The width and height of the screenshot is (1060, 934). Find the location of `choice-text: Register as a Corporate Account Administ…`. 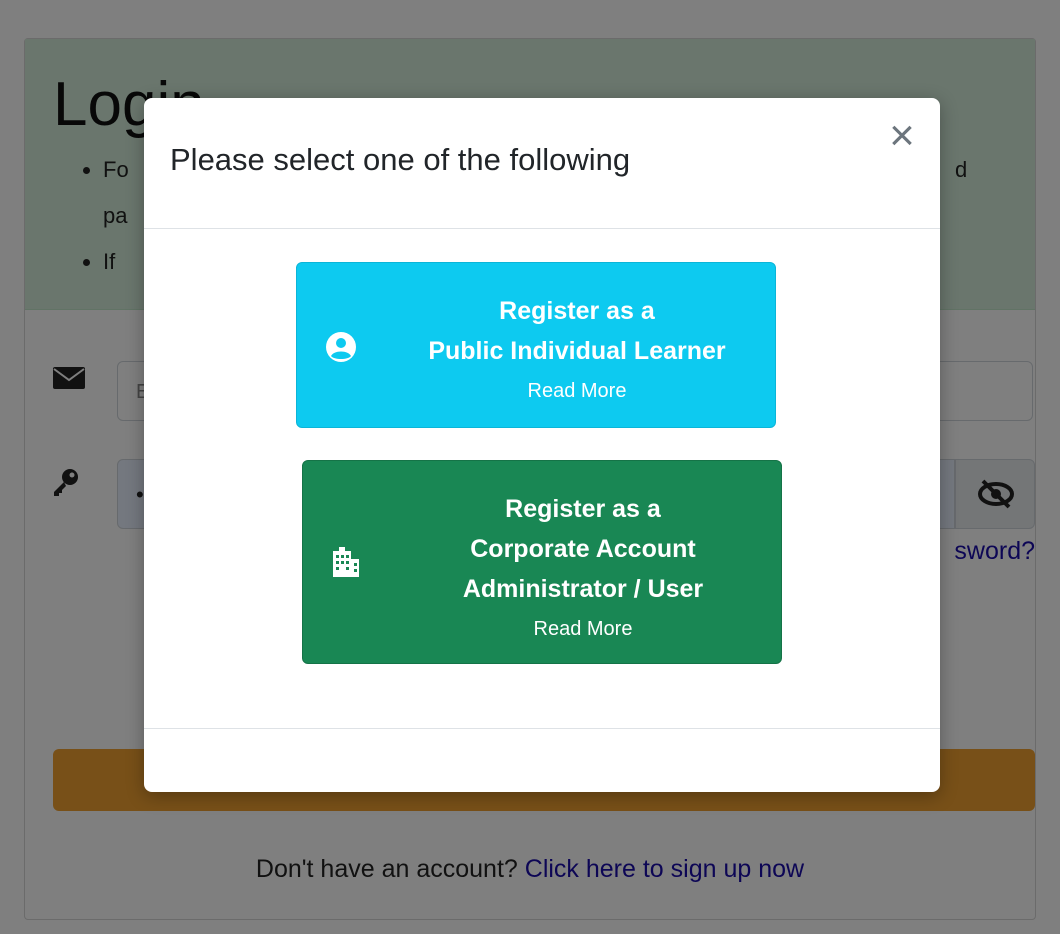

choice-text: Register as a Corporate Account Administ… is located at coordinates (583, 569).